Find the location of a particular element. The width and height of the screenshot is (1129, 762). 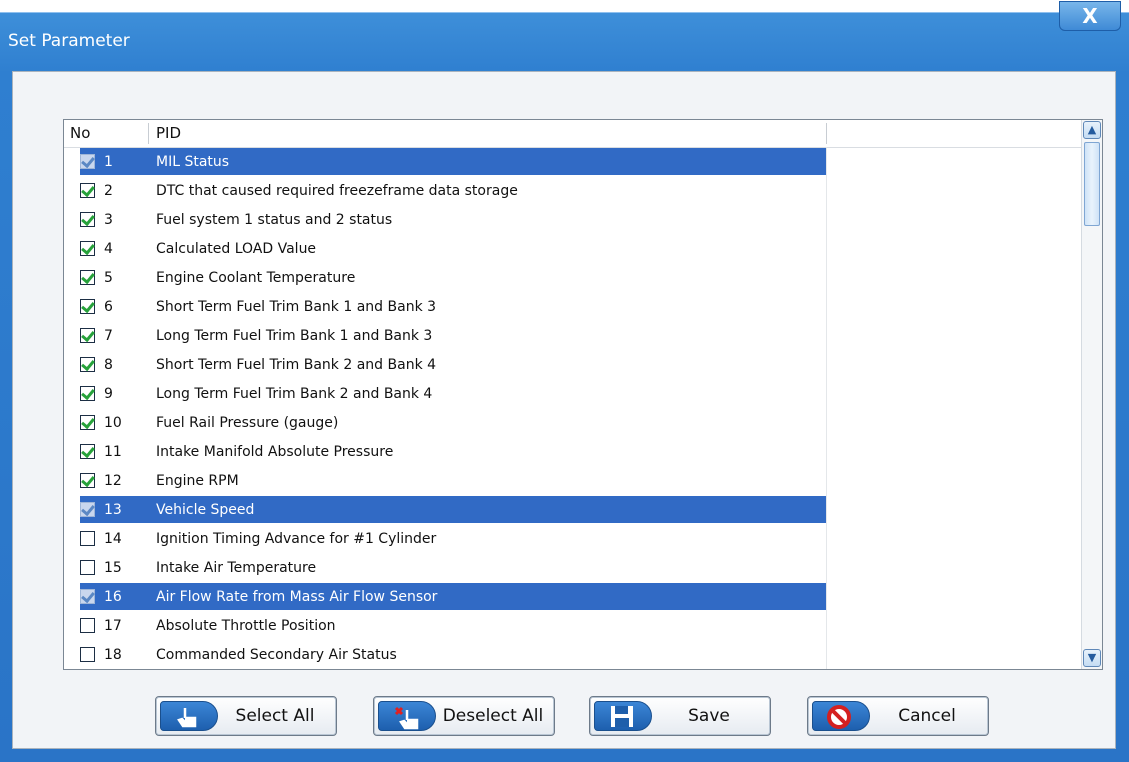

row-pid-name: MIL Status is located at coordinates (193, 162).